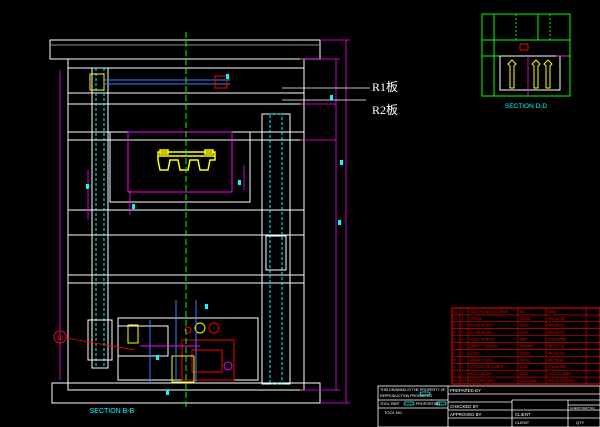 The height and width of the screenshot is (427, 600). I want to click on ejector-pins, so click(170, 341).